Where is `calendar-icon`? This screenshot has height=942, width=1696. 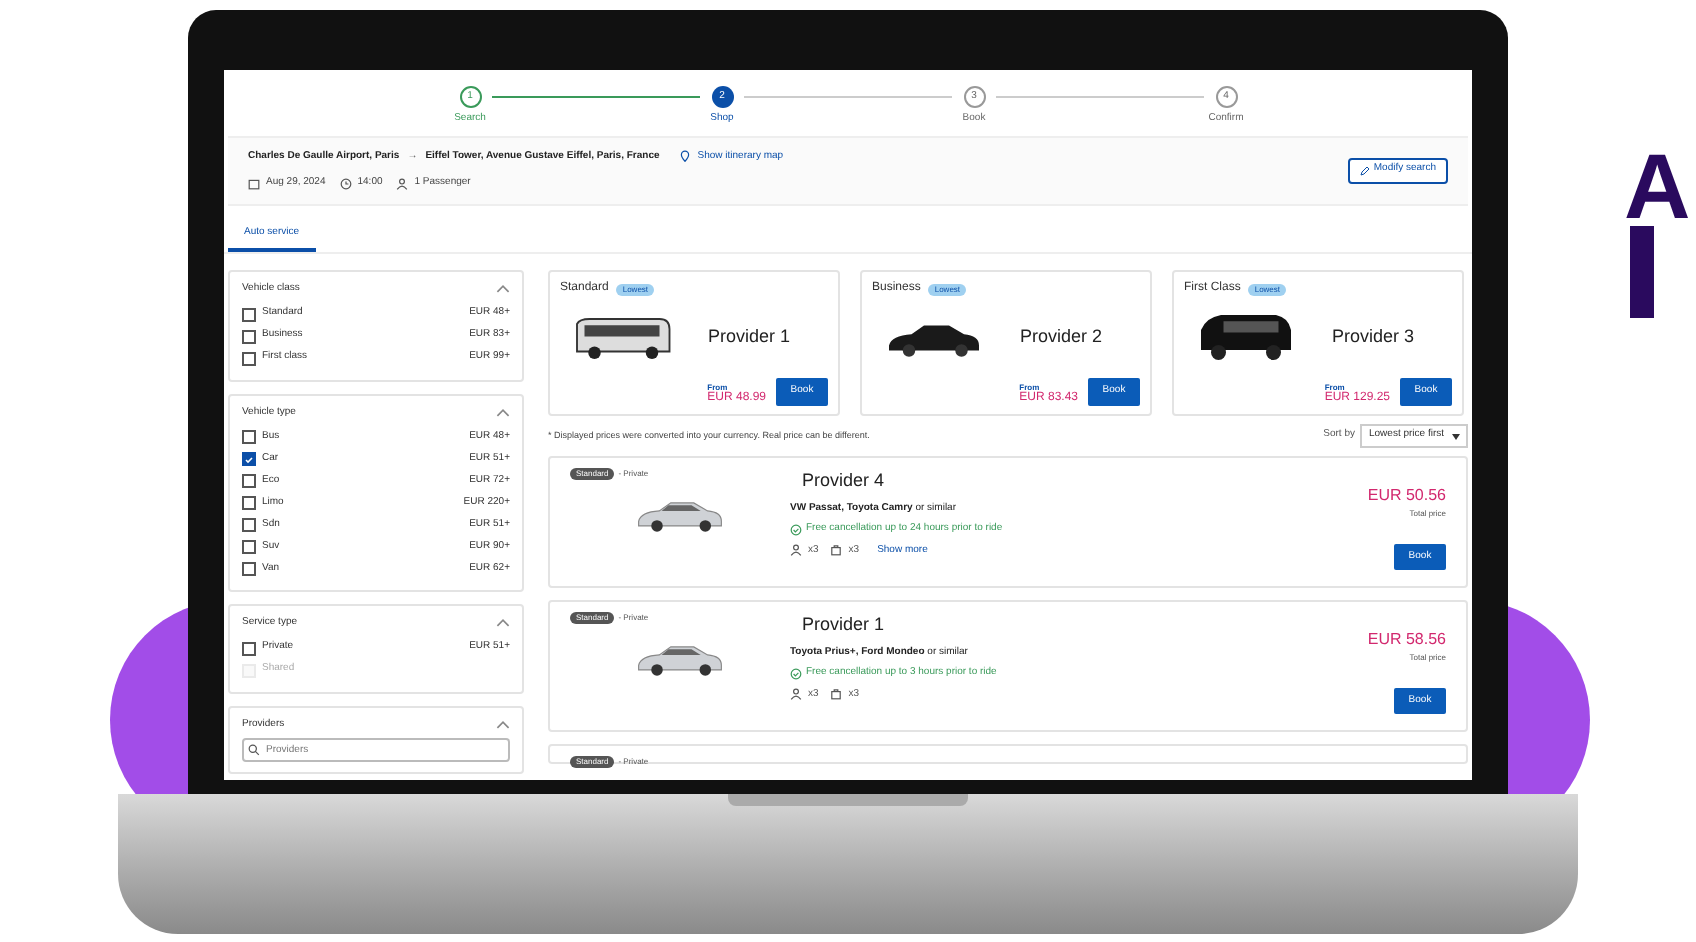 calendar-icon is located at coordinates (254, 183).